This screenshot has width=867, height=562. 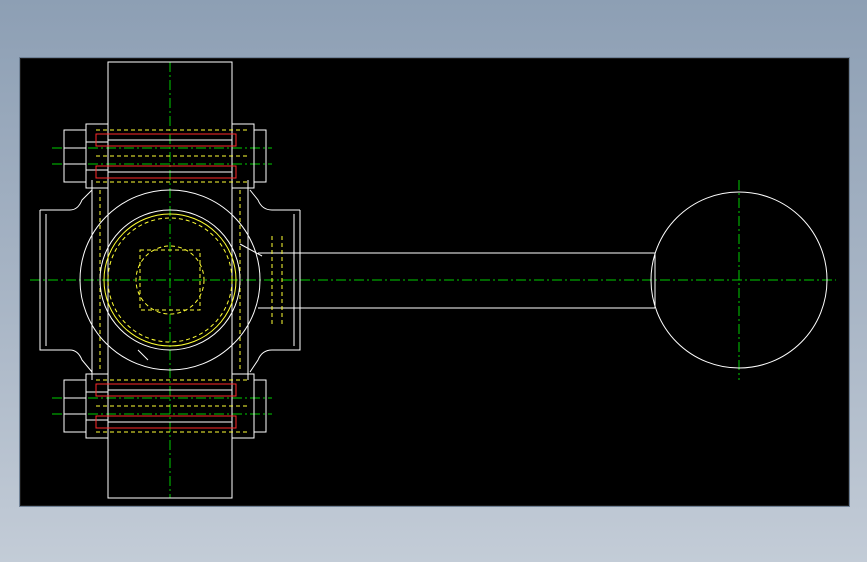 I want to click on top-bolt-group, so click(x=165, y=156).